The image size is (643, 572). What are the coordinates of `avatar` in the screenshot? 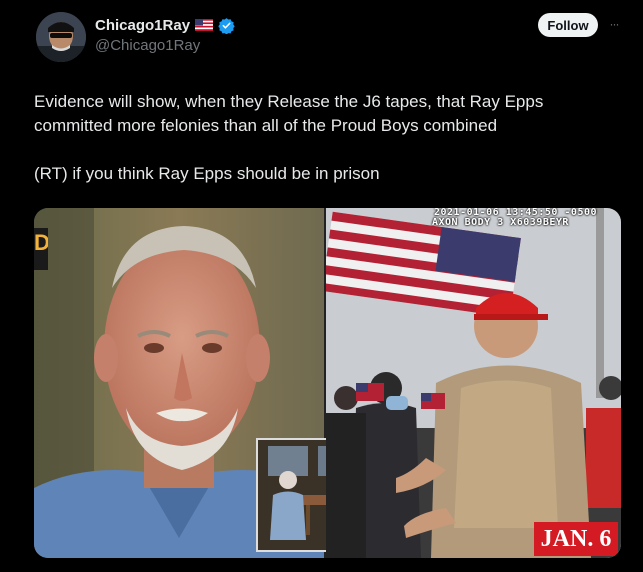 It's located at (61, 37).